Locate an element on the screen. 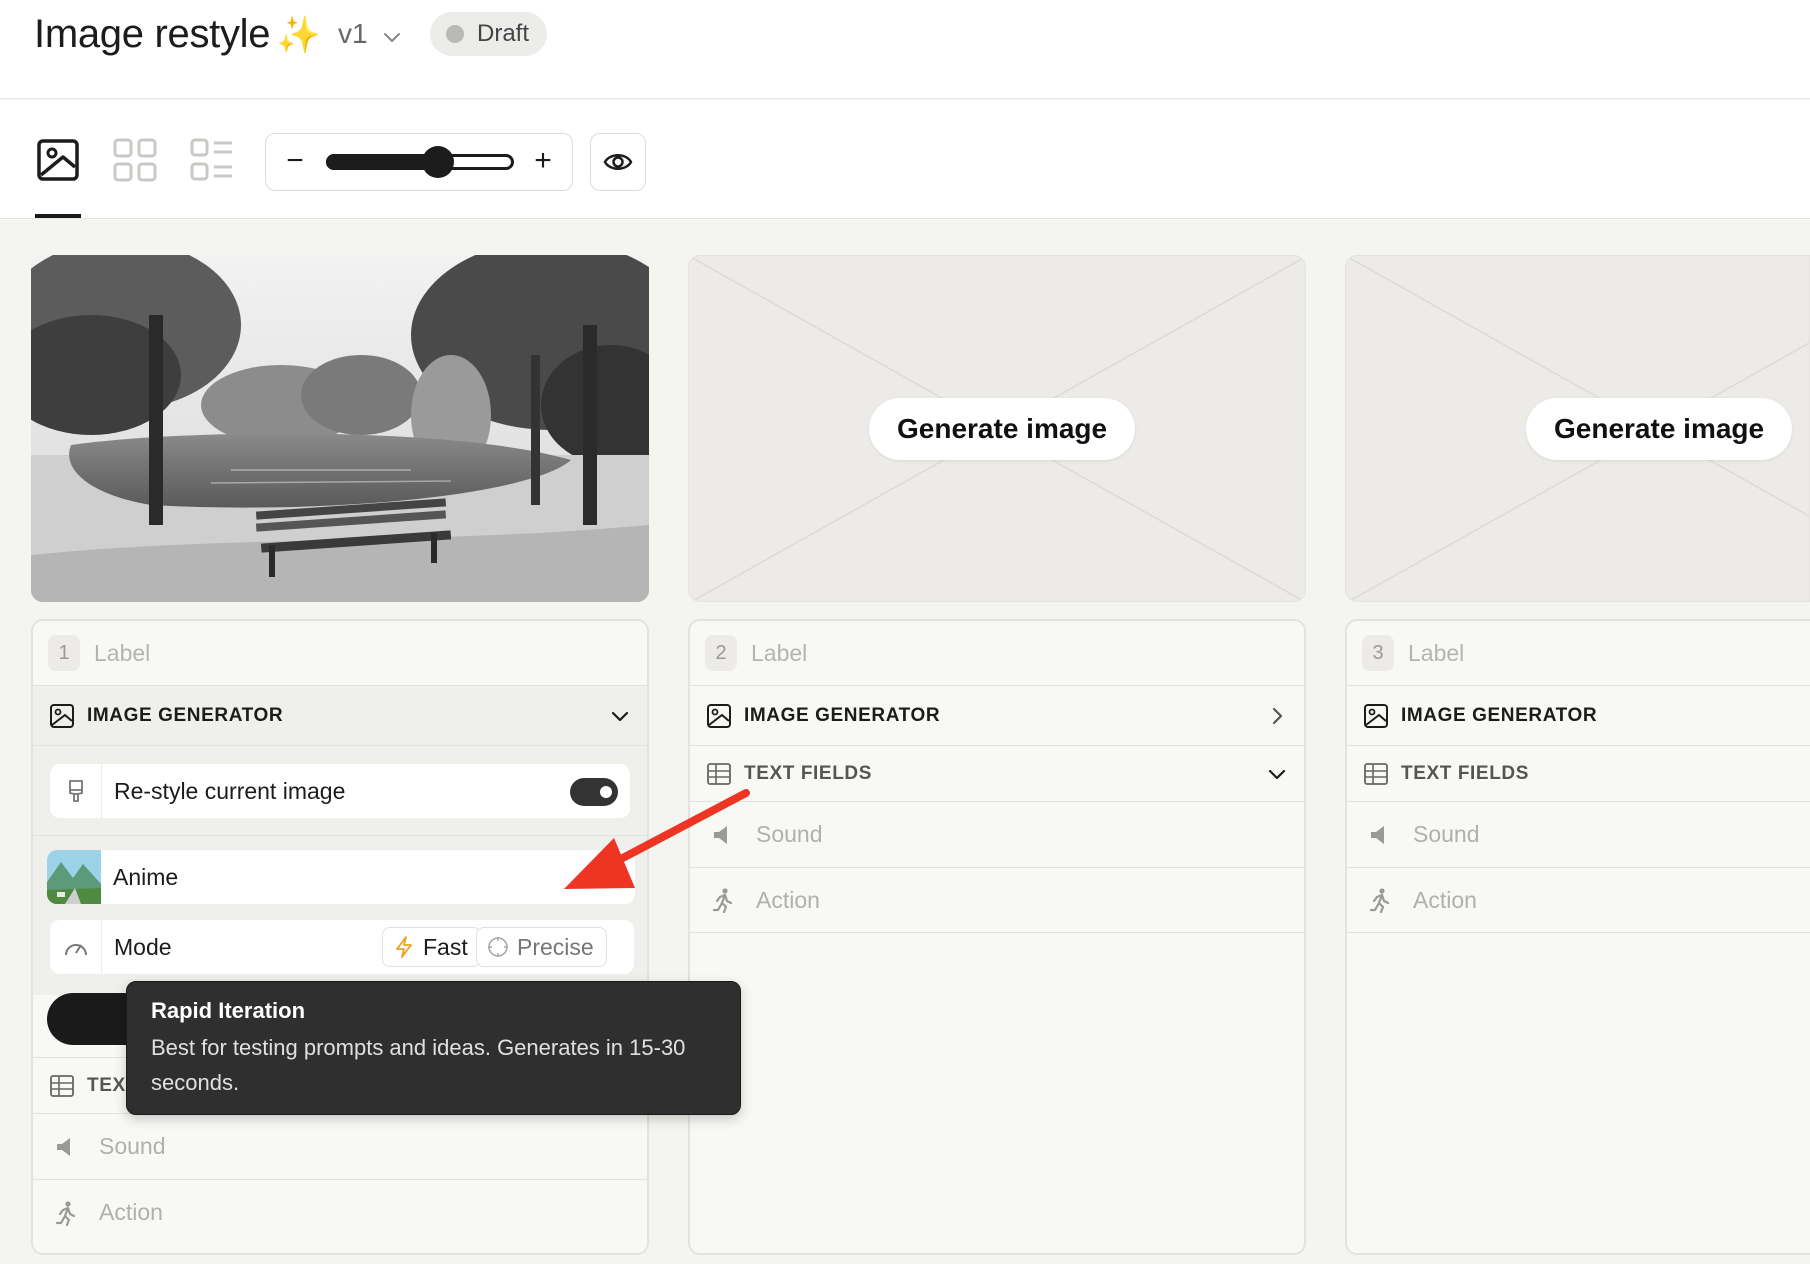 The image size is (1810, 1264). label-row: 3 Label is located at coordinates (1578, 653).